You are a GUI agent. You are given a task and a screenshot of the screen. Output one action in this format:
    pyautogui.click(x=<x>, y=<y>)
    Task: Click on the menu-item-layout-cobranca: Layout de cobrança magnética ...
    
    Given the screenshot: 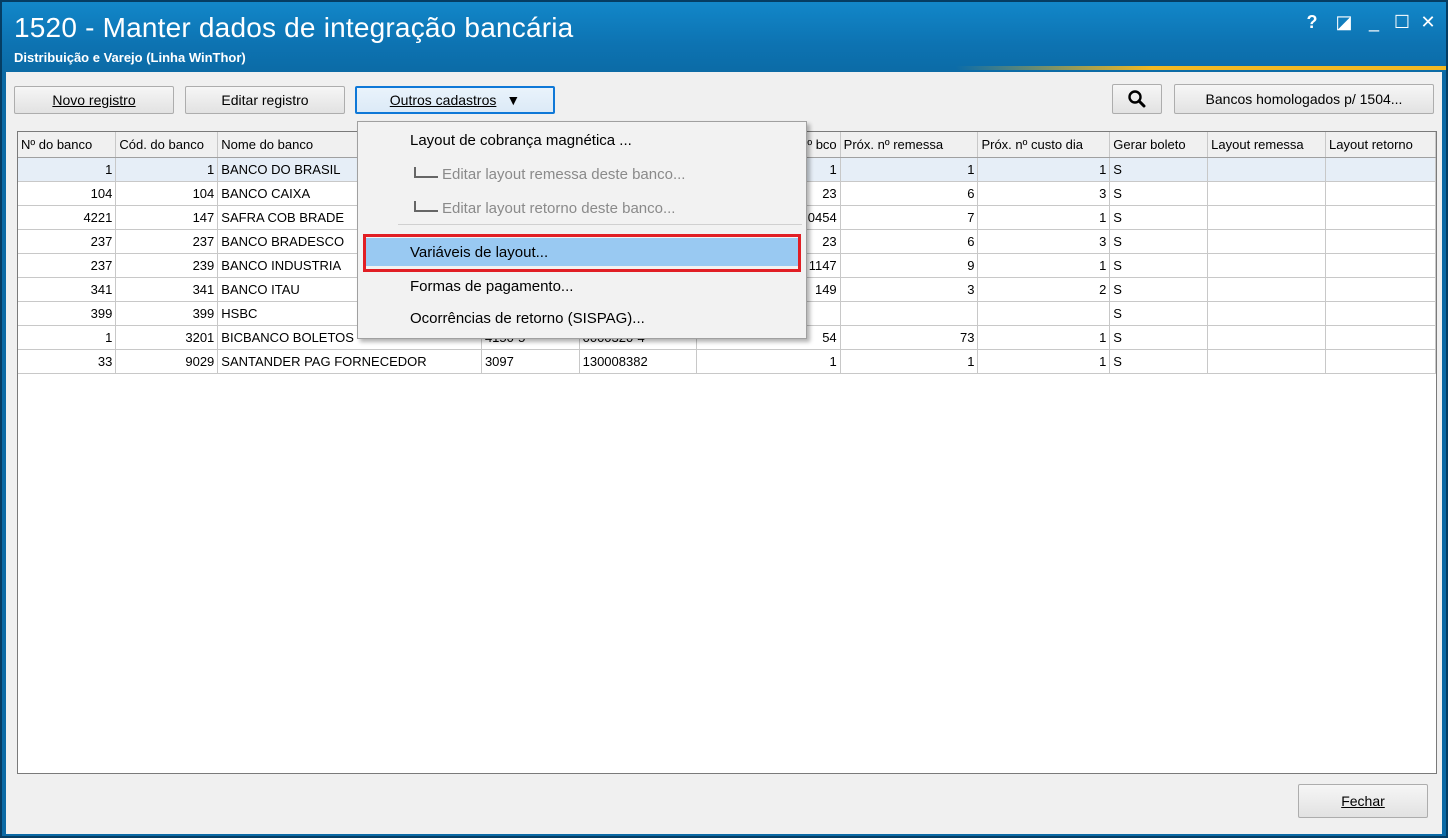 What is the action you would take?
    pyautogui.click(x=582, y=140)
    